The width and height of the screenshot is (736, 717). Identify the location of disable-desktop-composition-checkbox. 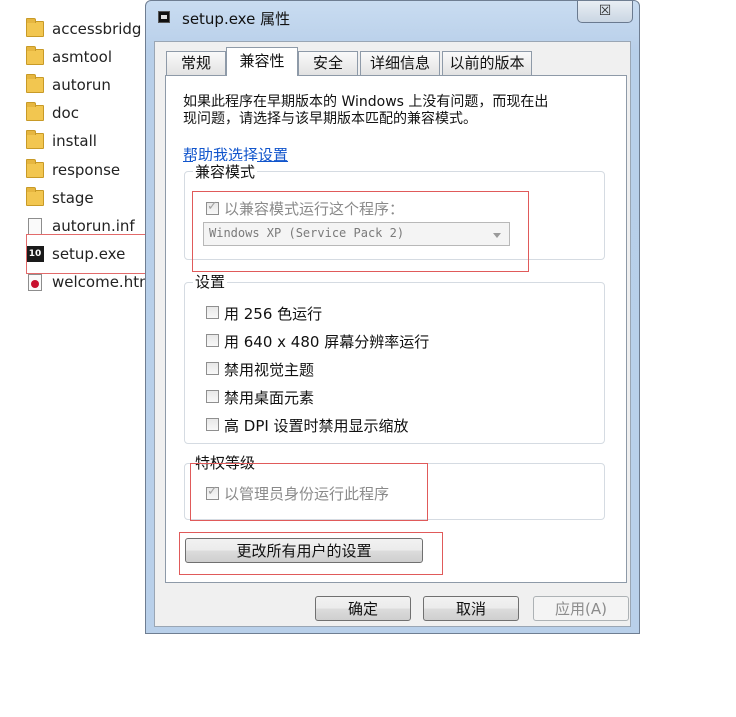
(212, 396).